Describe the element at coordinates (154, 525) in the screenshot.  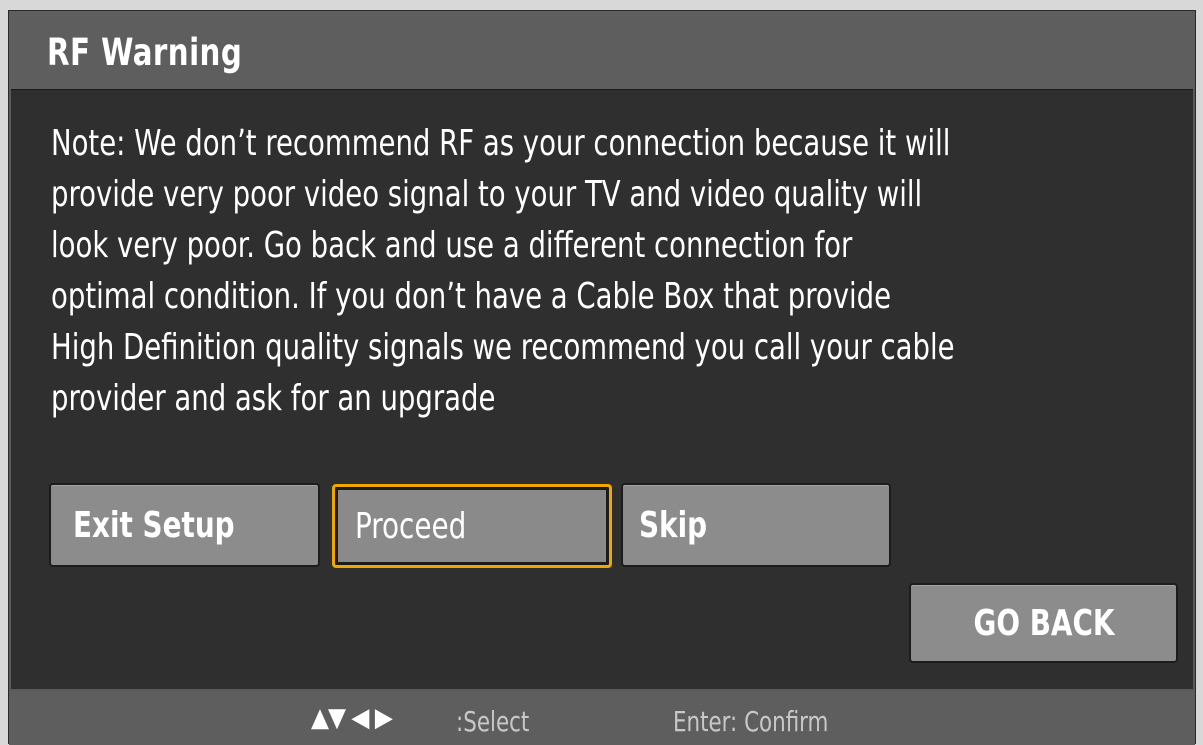
I see `exit-setup-label: Exit Setup` at that location.